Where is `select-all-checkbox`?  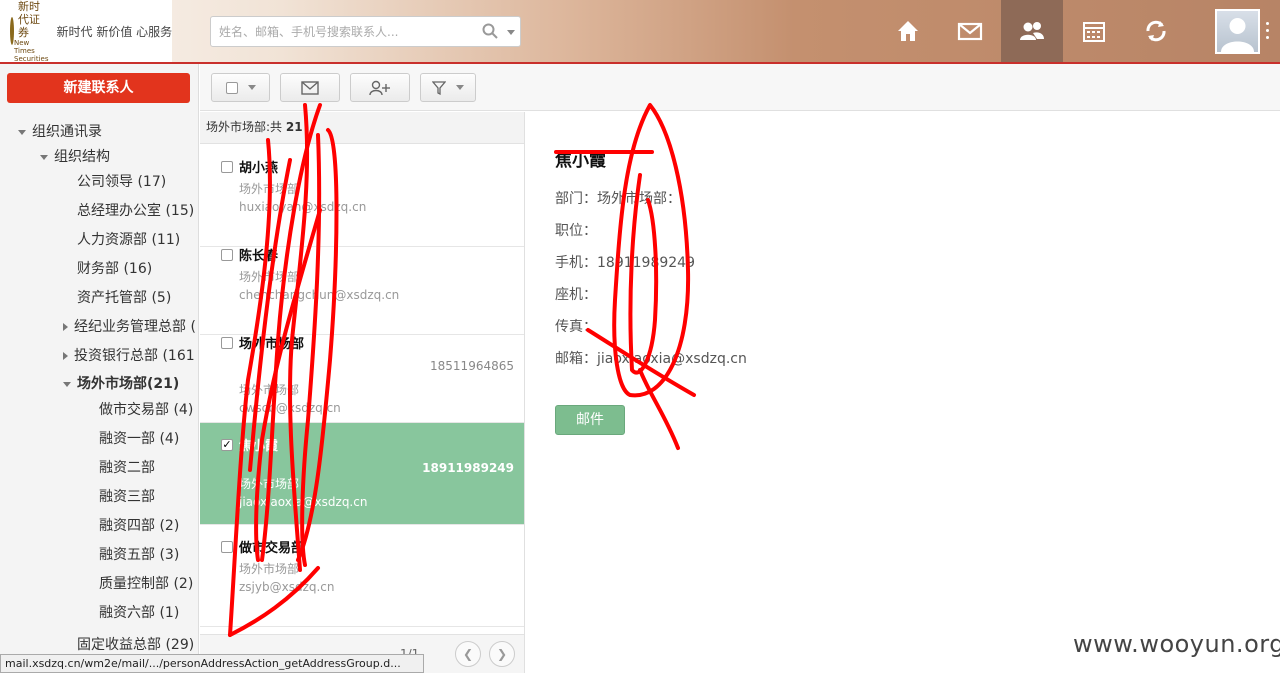
select-all-checkbox is located at coordinates (231, 87).